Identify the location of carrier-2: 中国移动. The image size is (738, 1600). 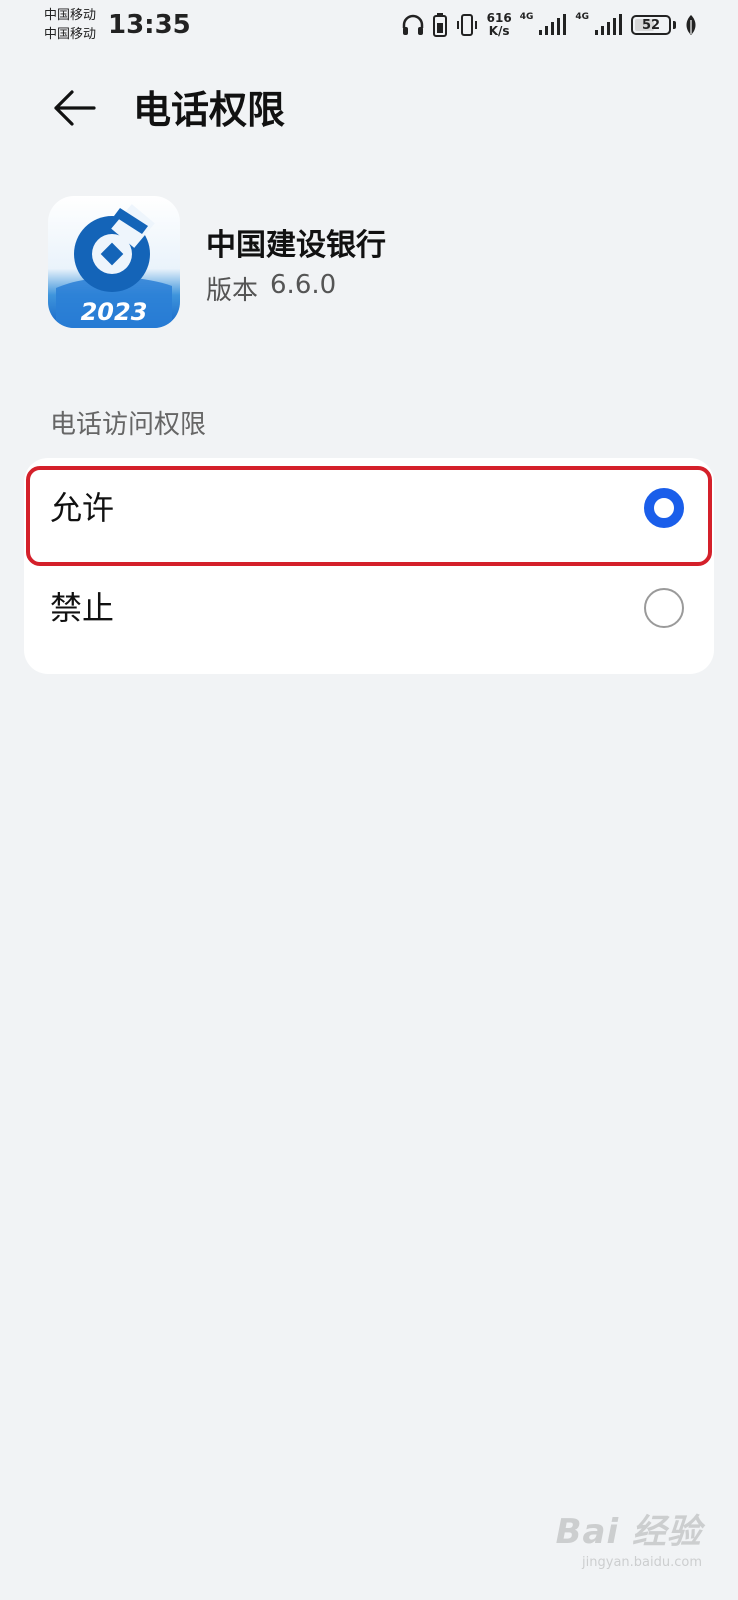
(70, 34).